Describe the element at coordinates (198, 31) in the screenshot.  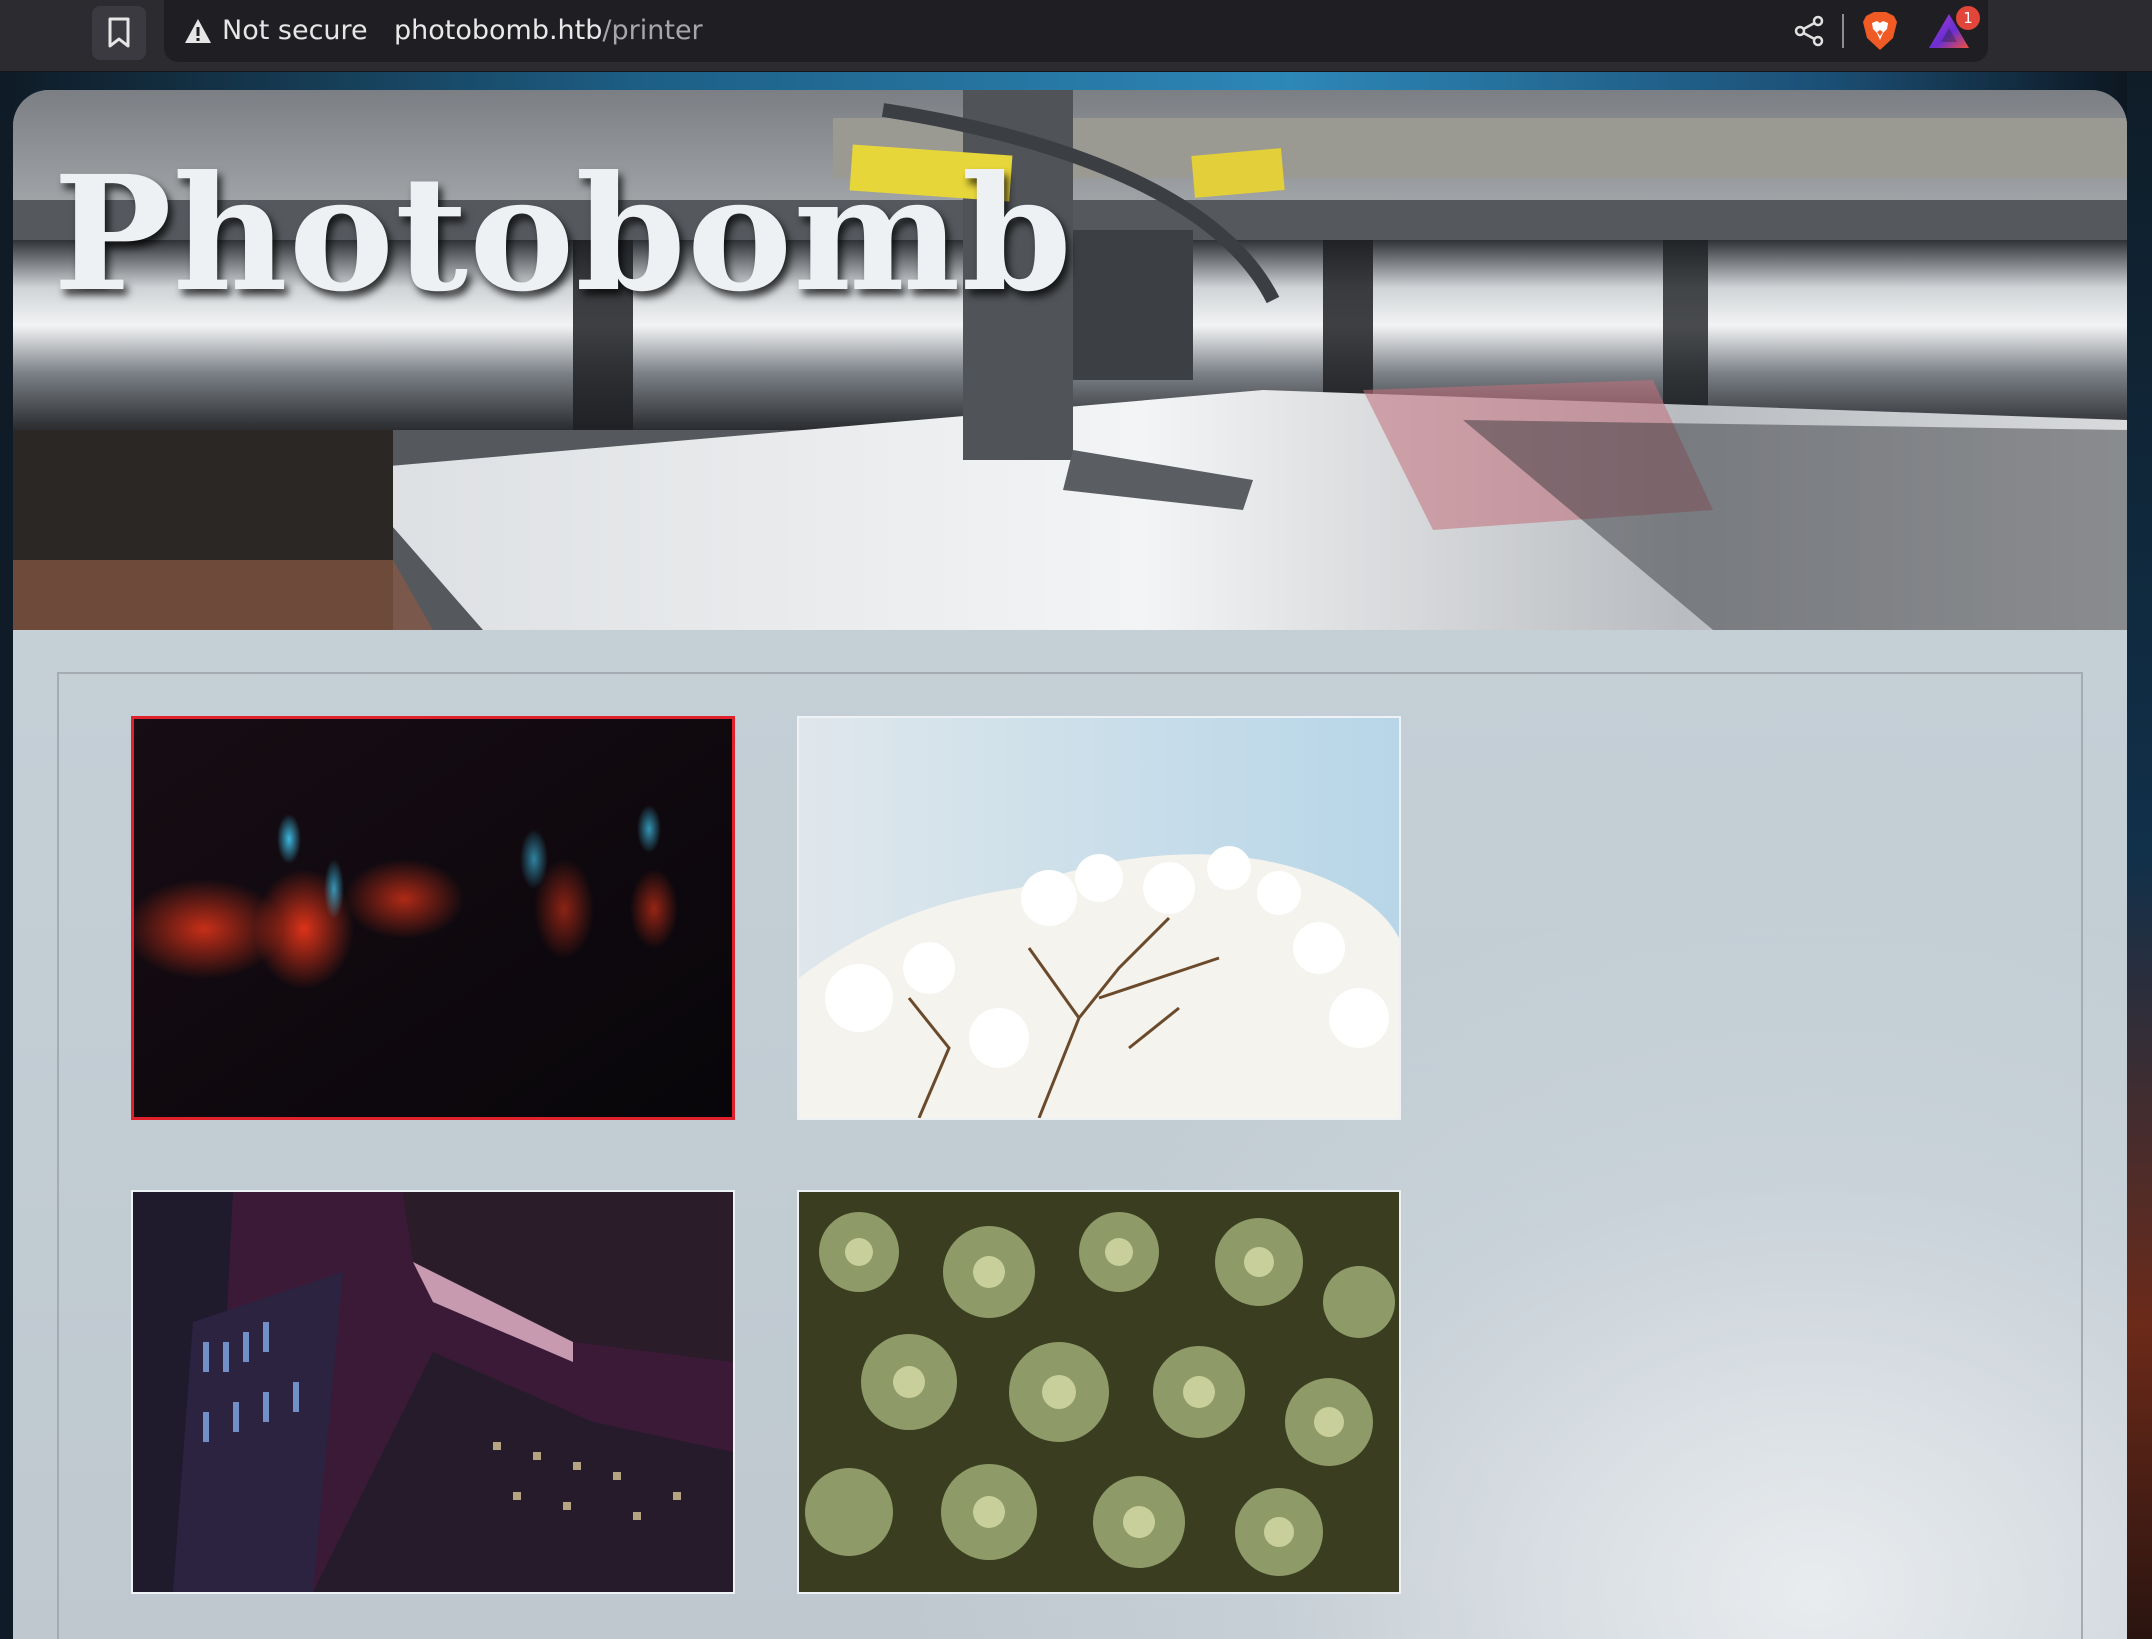
I see `warning-icon` at that location.